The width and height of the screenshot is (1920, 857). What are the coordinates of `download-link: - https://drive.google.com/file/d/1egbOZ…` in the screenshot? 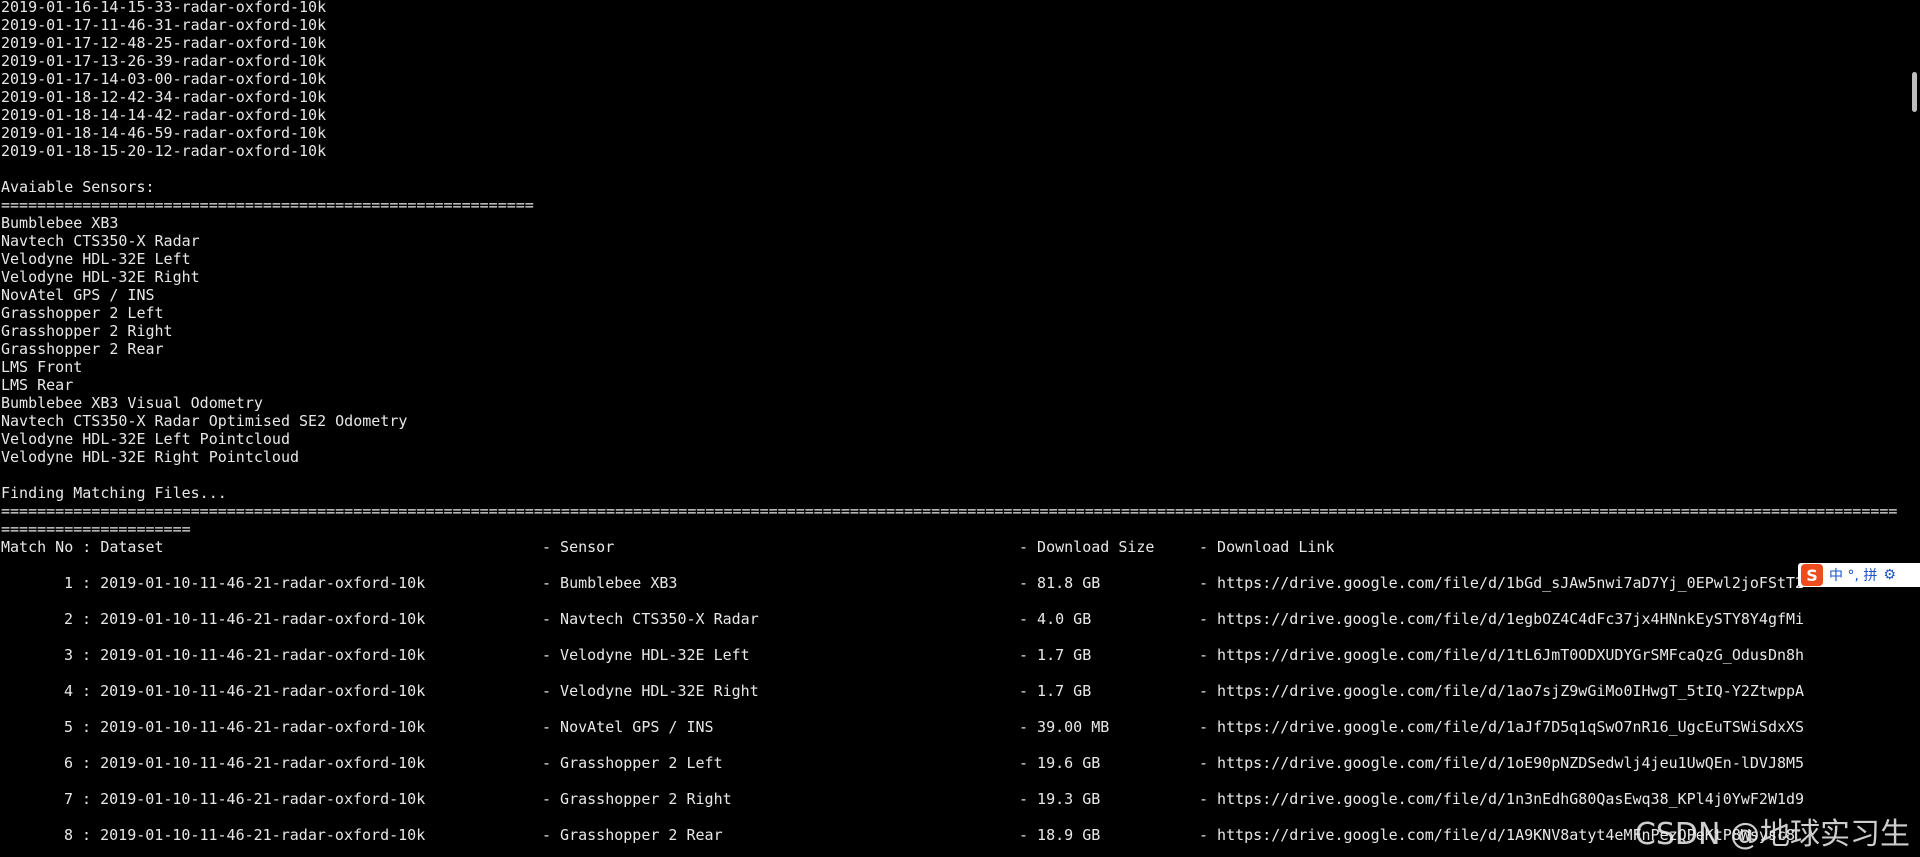 It's located at (1501, 619).